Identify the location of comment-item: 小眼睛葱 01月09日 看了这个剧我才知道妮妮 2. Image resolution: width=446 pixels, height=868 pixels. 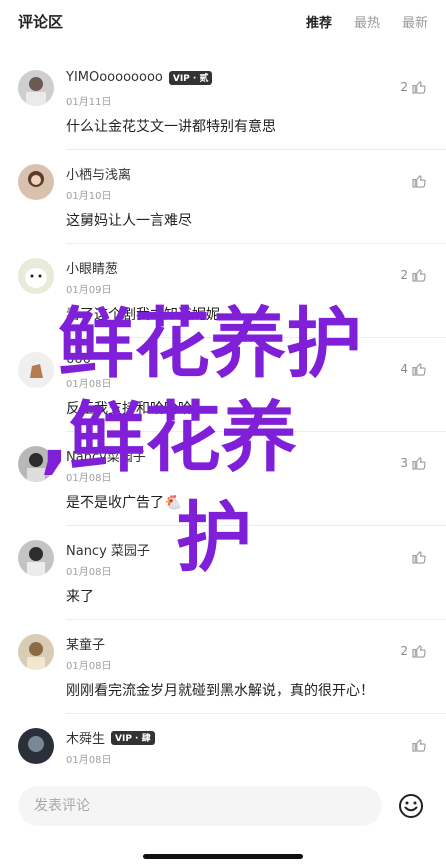
(232, 291).